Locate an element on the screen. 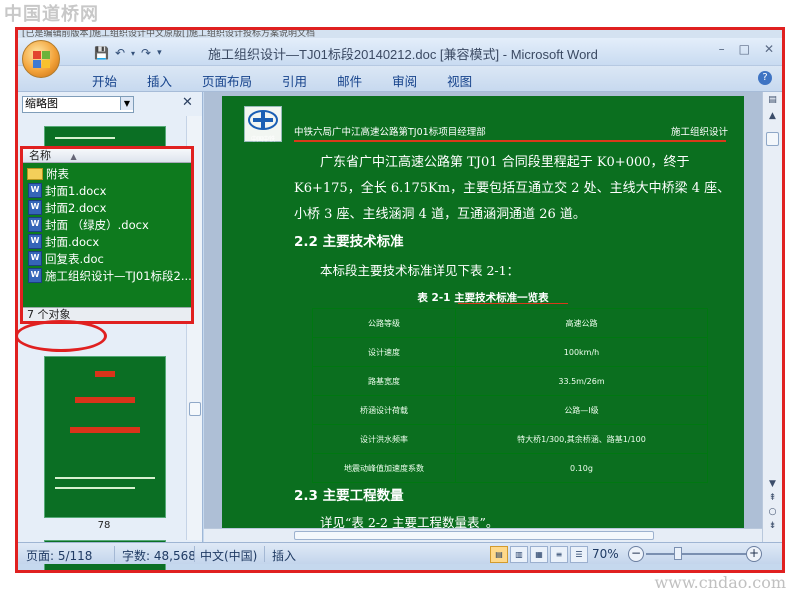  zoom-in-icon: + is located at coordinates (754, 554).